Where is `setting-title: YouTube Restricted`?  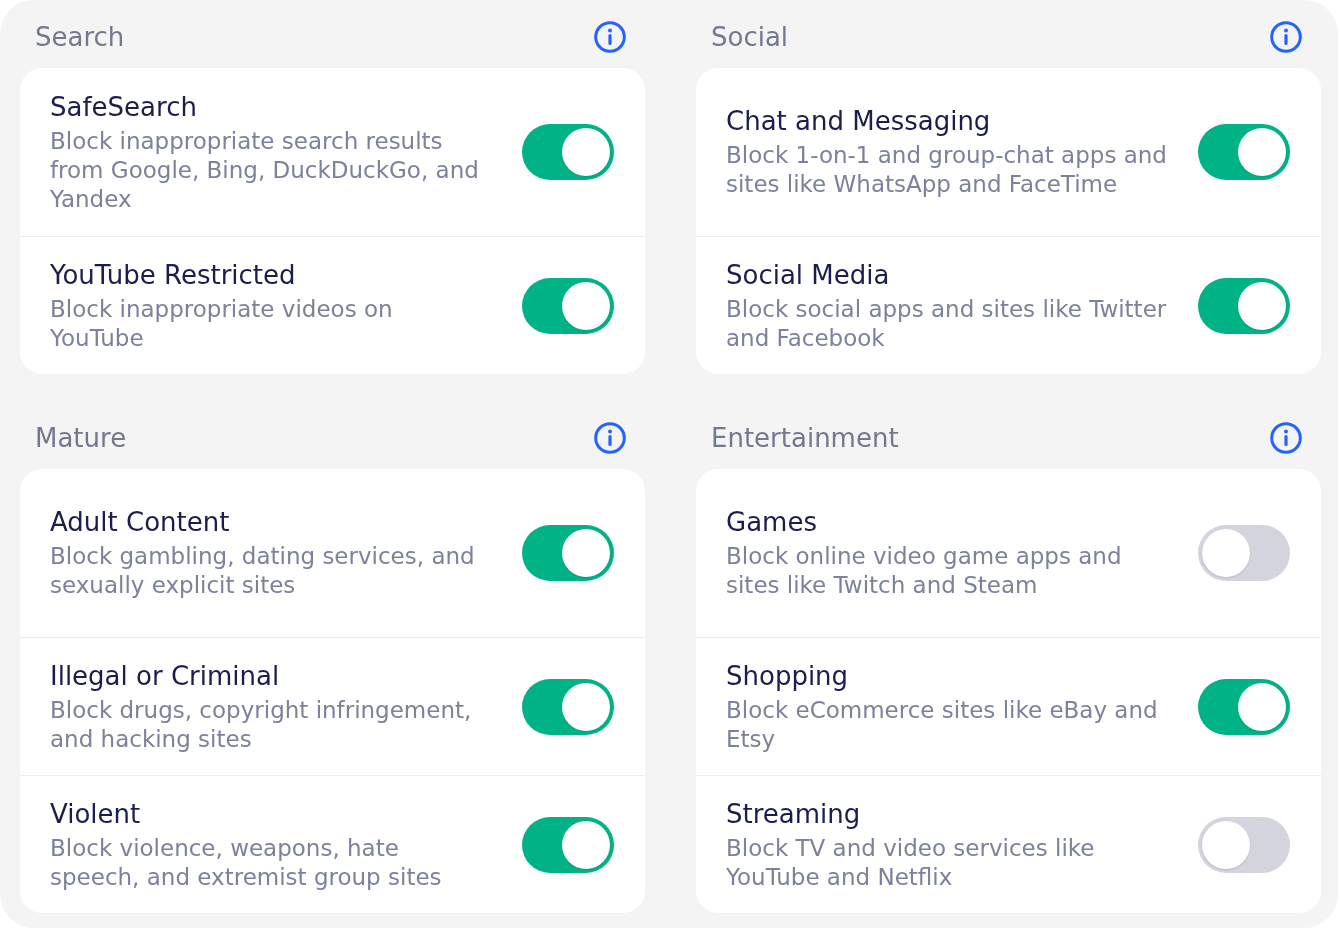
setting-title: YouTube Restricted is located at coordinates (173, 274).